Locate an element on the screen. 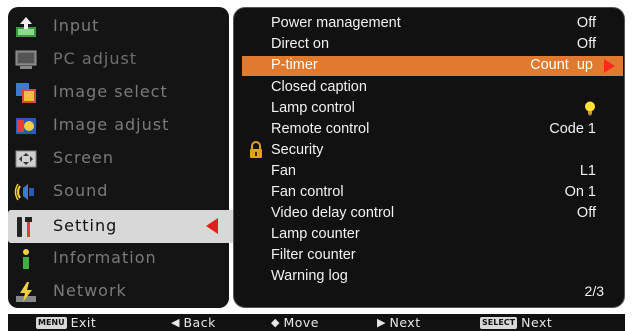 Image resolution: width=633 pixels, height=331 pixels. row-label: Power management is located at coordinates (336, 23).